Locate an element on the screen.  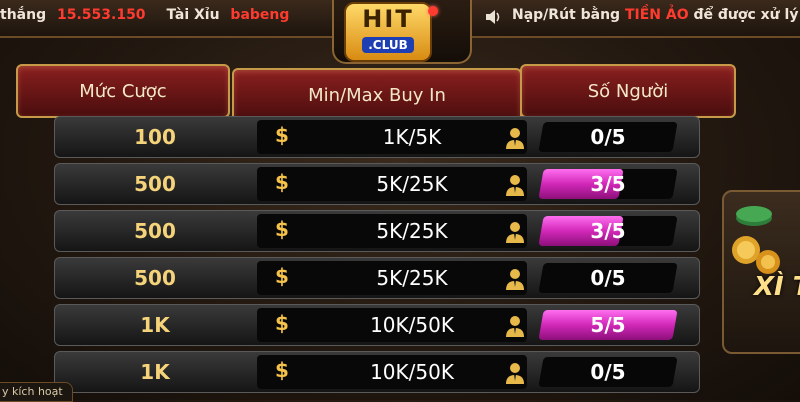
header-players: Số Người is located at coordinates (628, 91).